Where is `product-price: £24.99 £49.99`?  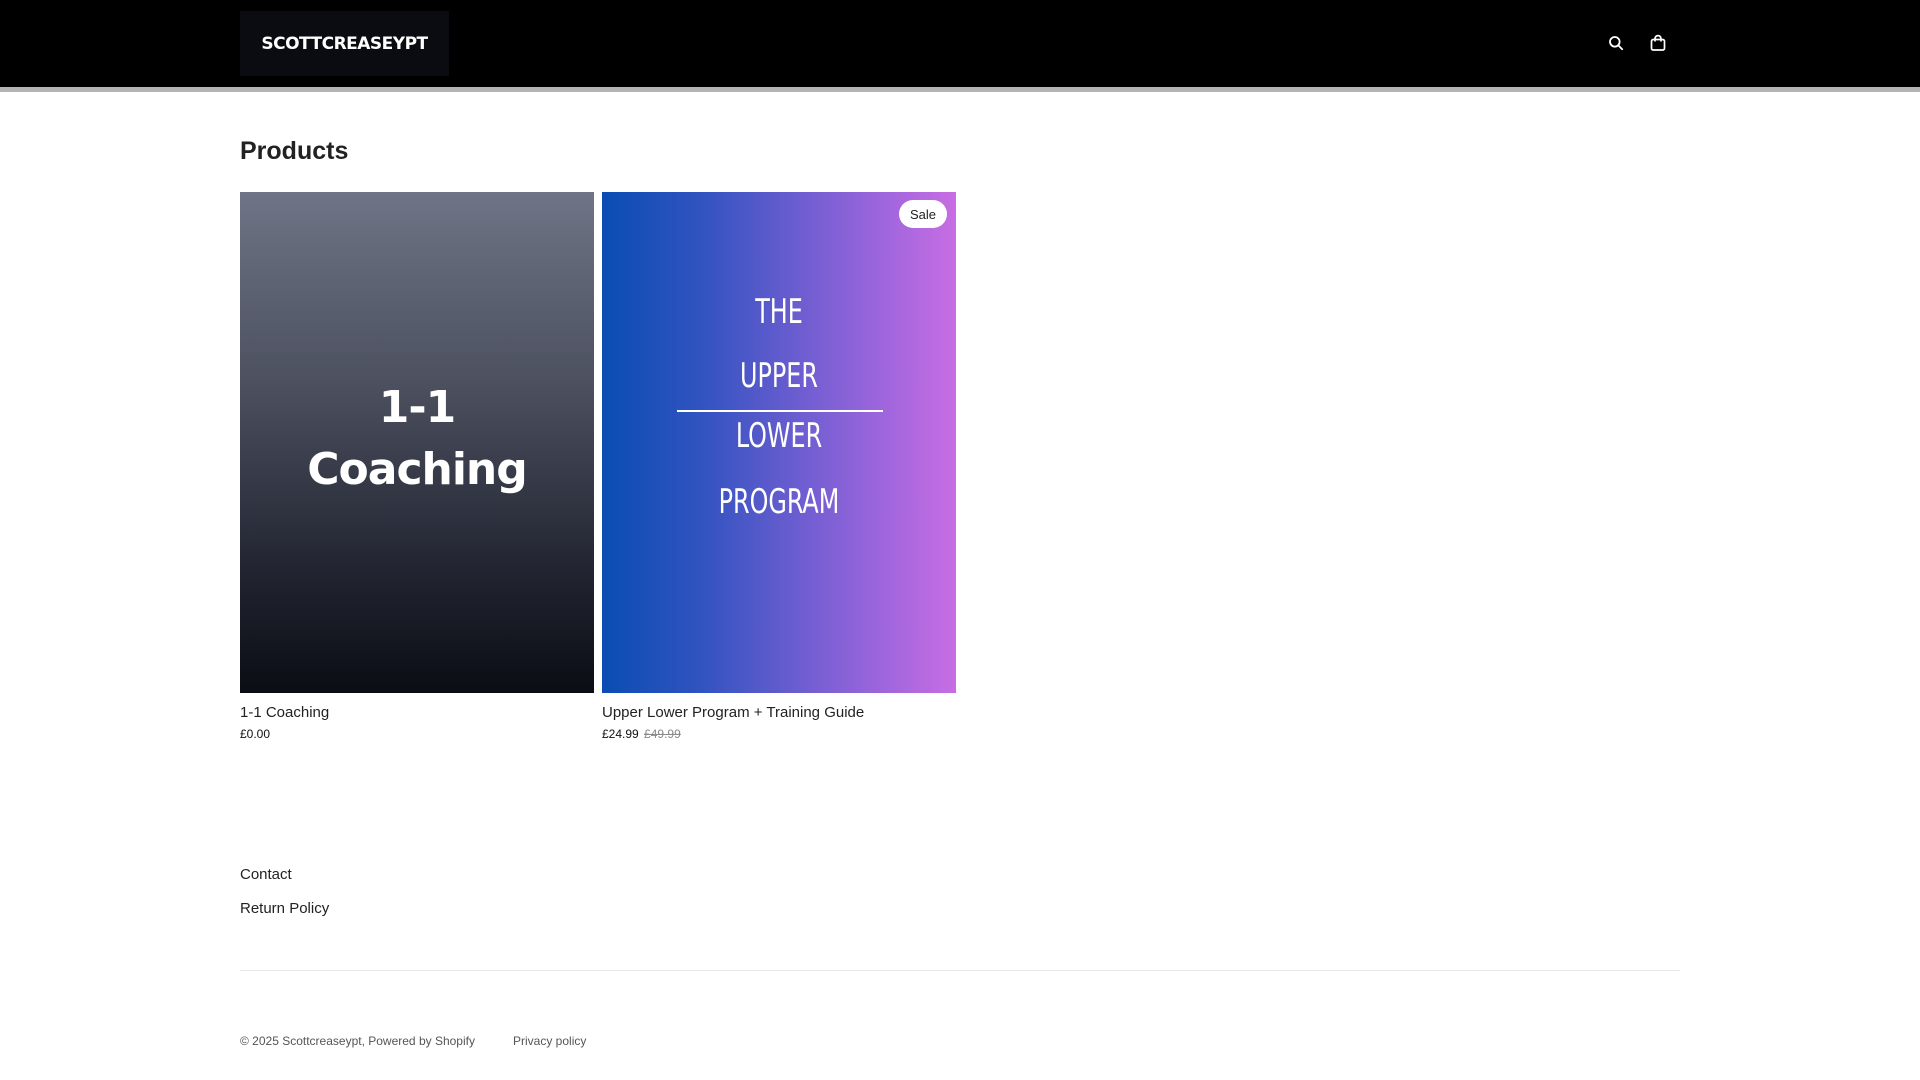
product-price: £24.99 £49.99 is located at coordinates (779, 734).